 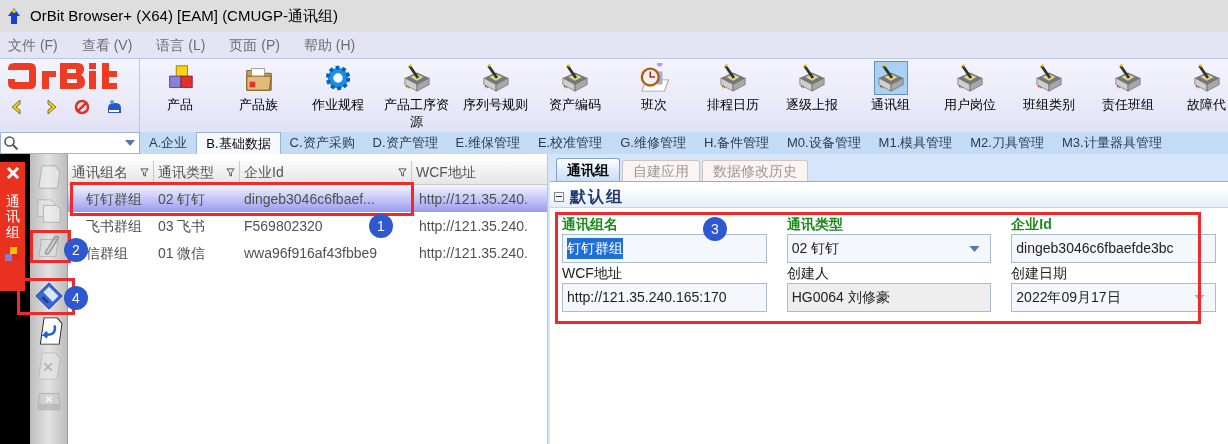 What do you see at coordinates (416, 96) in the screenshot?
I see `toolbar-button: 产品工序资源` at bounding box center [416, 96].